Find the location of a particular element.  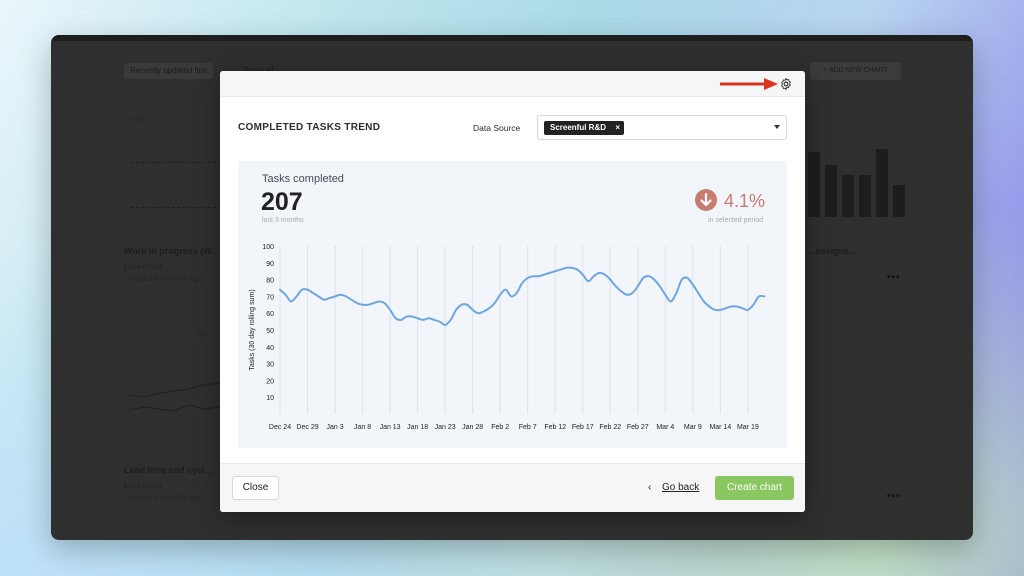

y-tick-label: 10 is located at coordinates (270, 398).